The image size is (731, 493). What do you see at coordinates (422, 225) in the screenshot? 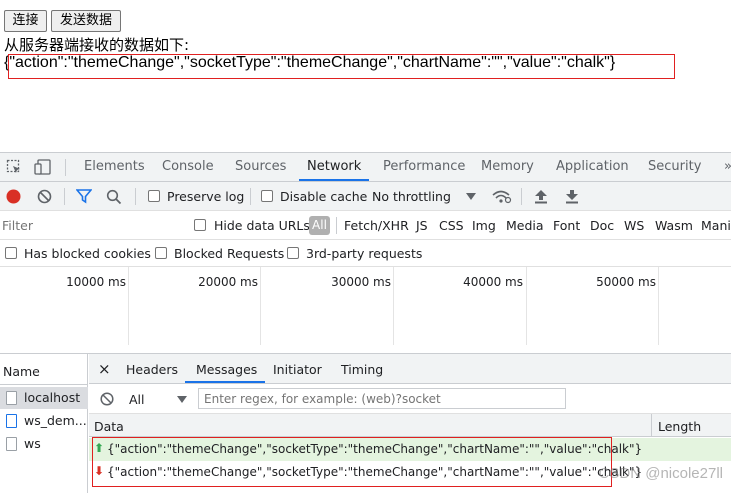
I see `type-filter-js: JS` at bounding box center [422, 225].